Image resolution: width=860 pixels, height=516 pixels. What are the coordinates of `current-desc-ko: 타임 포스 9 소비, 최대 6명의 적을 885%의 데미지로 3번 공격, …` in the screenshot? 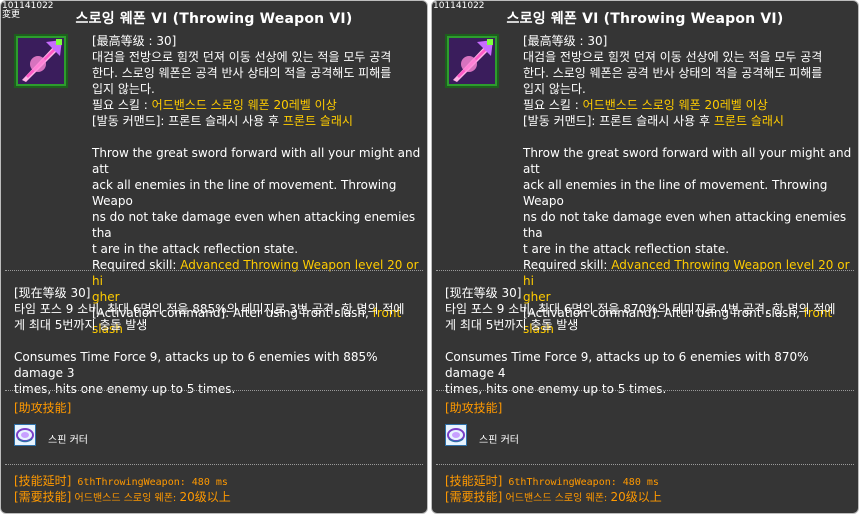 It's located at (209, 309).